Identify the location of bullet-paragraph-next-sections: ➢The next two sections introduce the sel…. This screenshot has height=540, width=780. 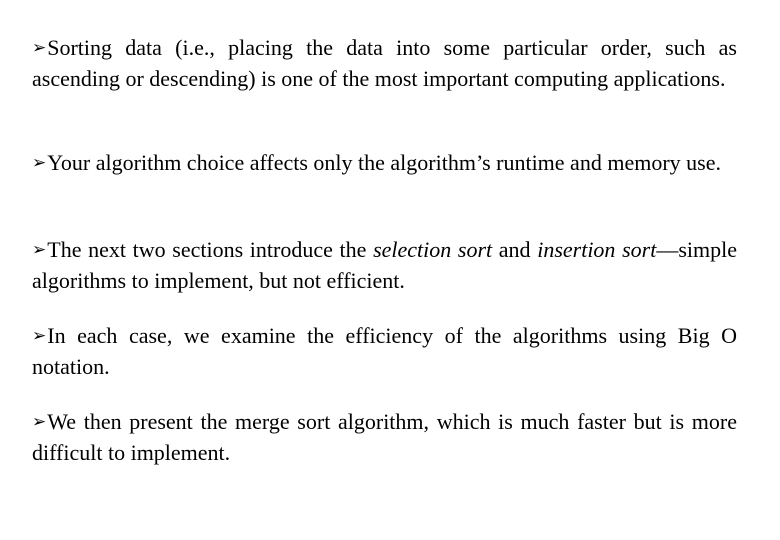
(384, 265).